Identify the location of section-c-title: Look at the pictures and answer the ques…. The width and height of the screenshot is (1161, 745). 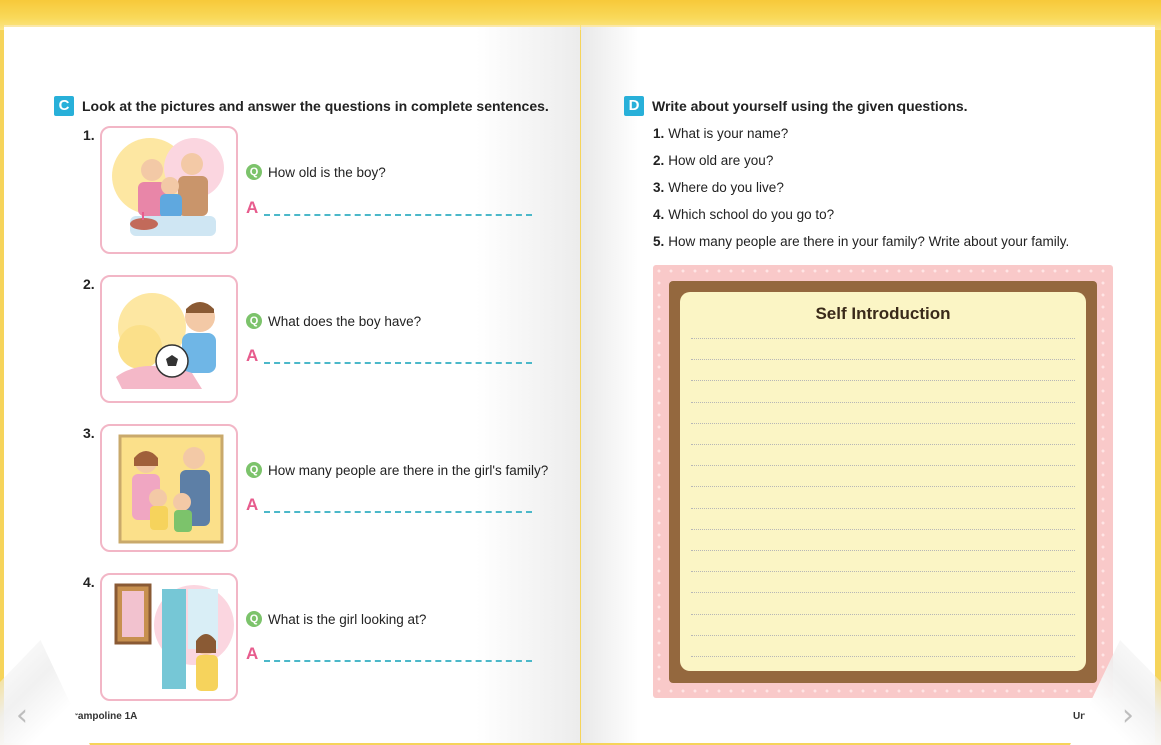
(315, 106).